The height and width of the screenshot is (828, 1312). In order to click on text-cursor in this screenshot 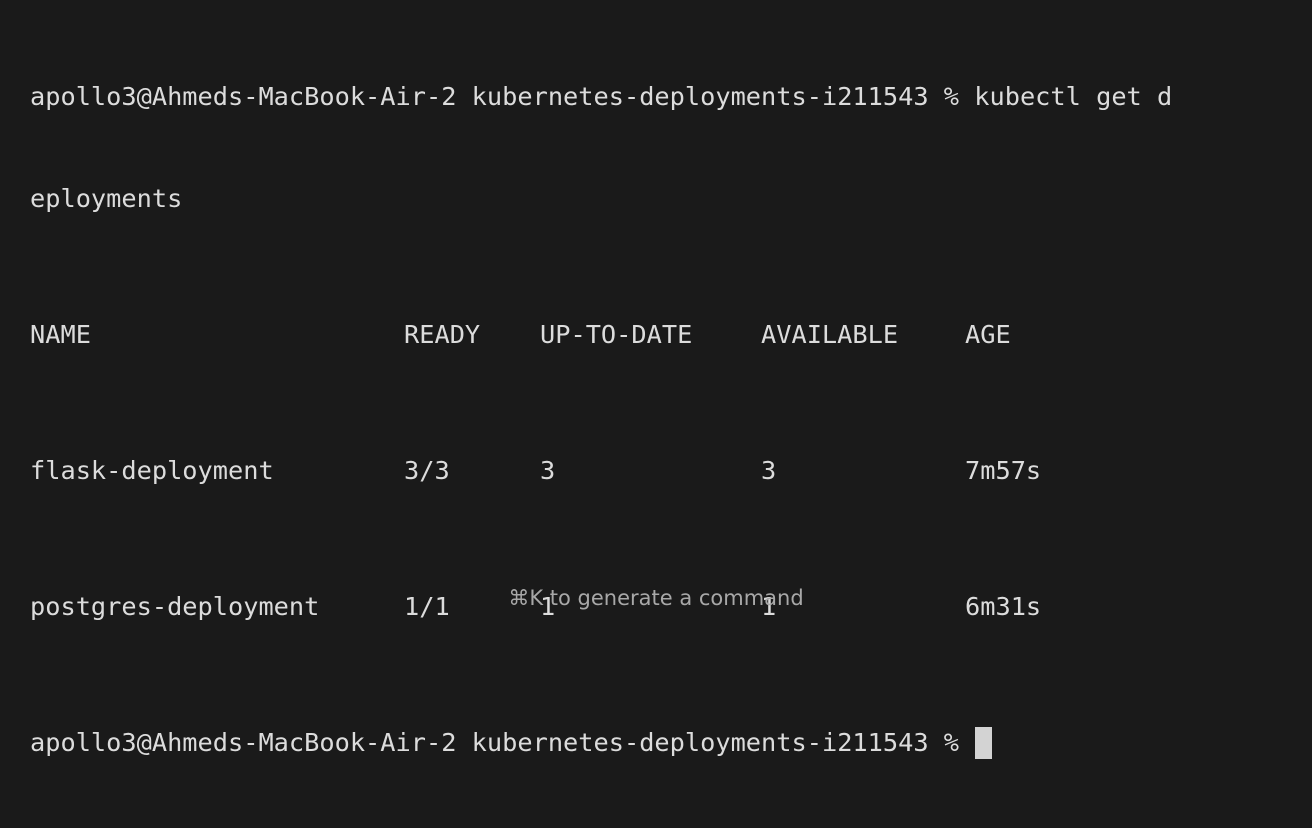, I will do `click(984, 743)`.